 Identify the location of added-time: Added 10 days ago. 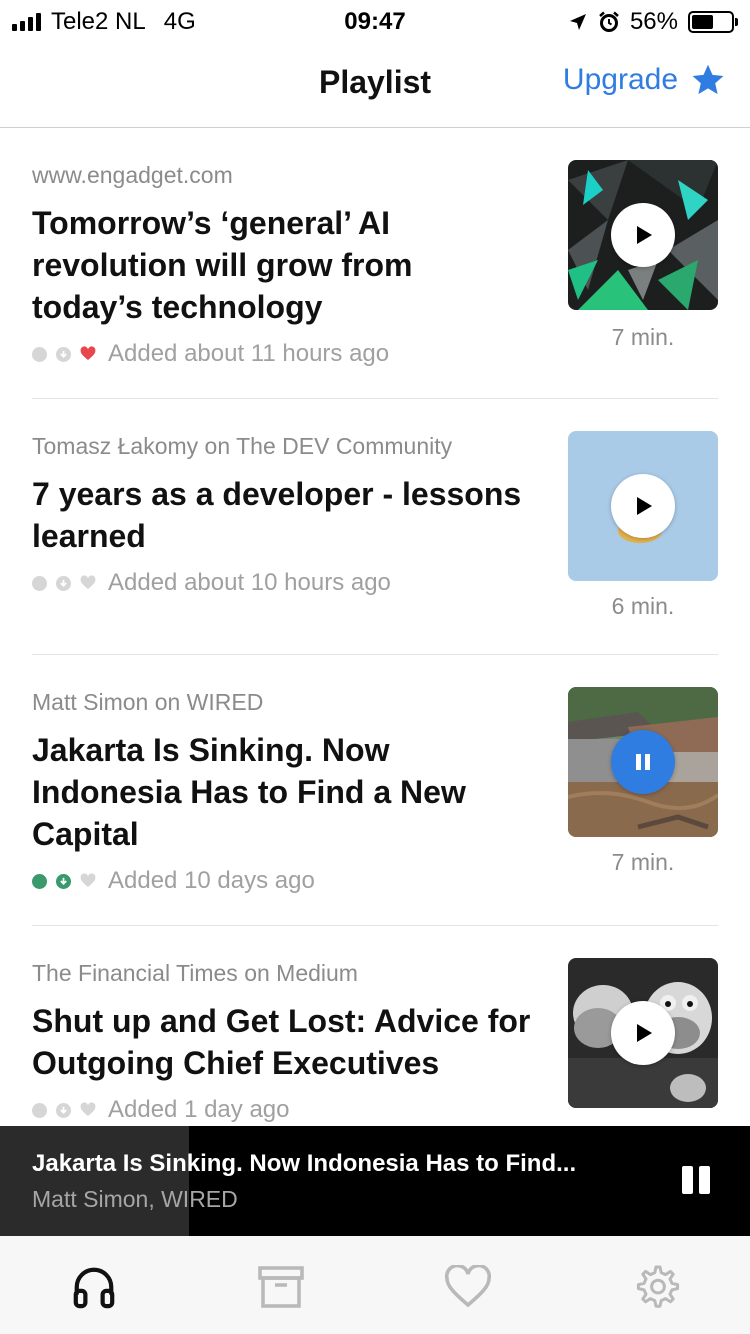
(211, 880).